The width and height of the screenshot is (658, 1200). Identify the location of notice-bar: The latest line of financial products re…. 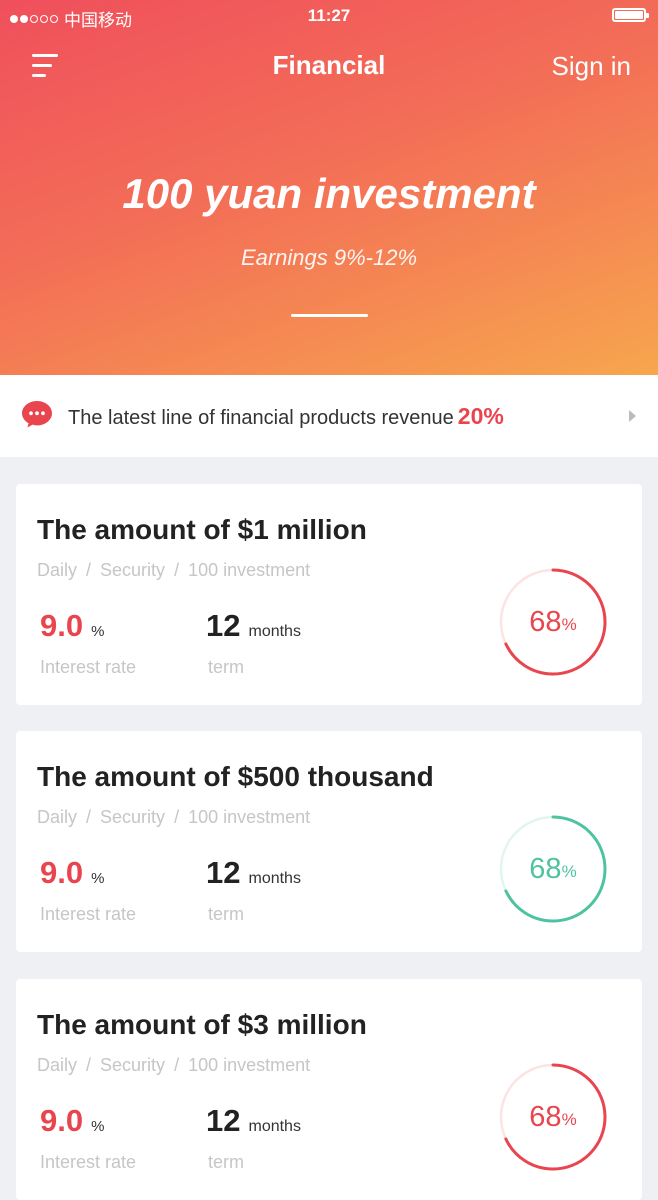
(329, 416).